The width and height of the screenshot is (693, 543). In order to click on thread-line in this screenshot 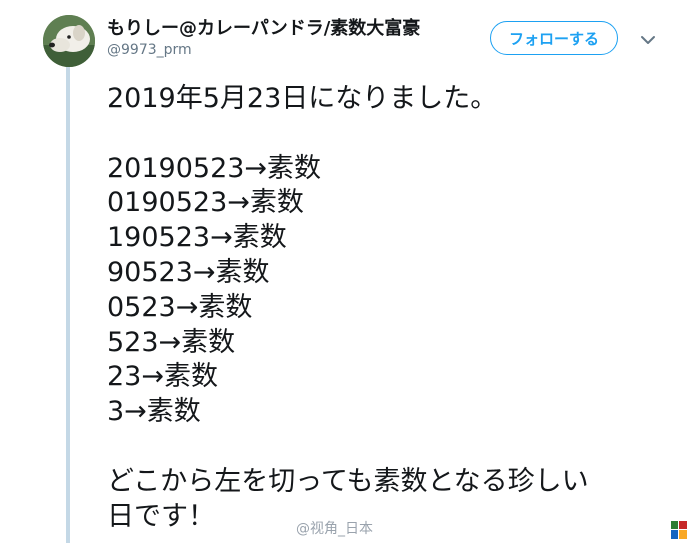, I will do `click(68, 304)`.